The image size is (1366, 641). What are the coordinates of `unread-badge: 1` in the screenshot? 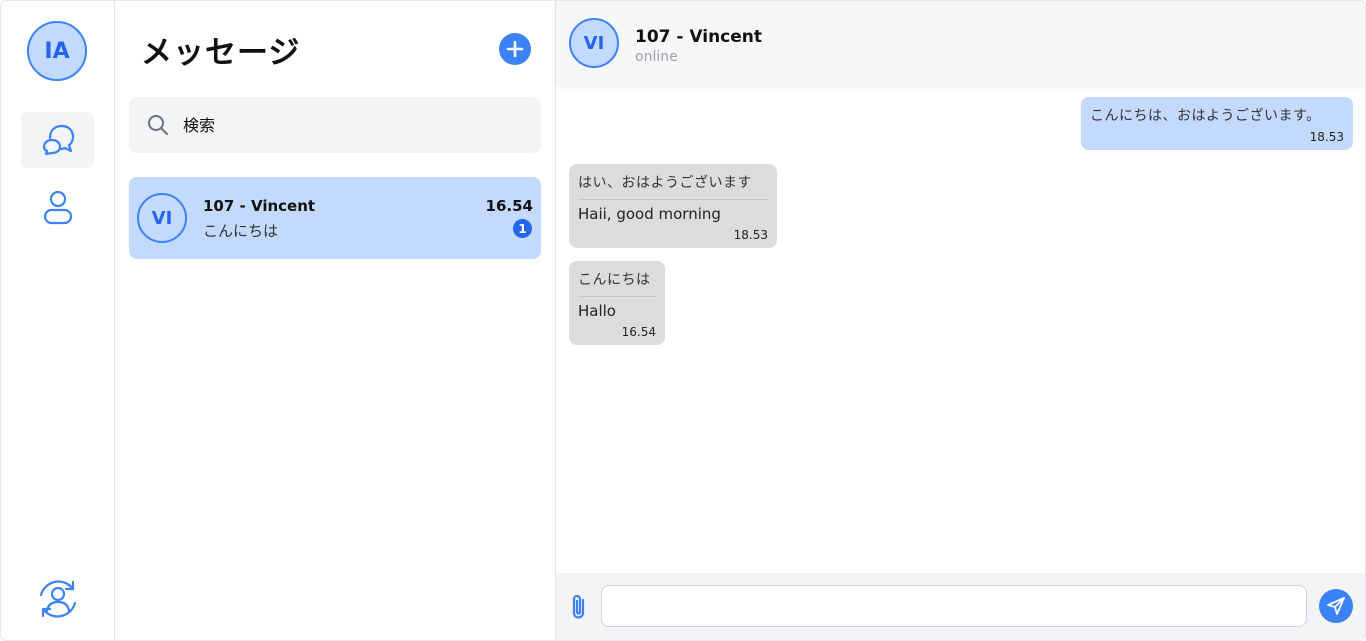 It's located at (522, 228).